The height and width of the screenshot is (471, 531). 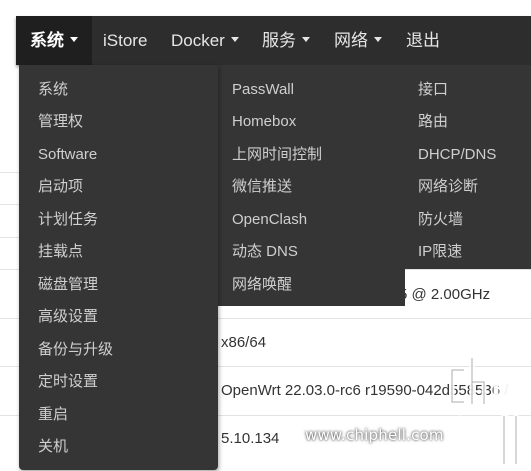 What do you see at coordinates (53, 415) in the screenshot?
I see `menu-item-reboot: 重启` at bounding box center [53, 415].